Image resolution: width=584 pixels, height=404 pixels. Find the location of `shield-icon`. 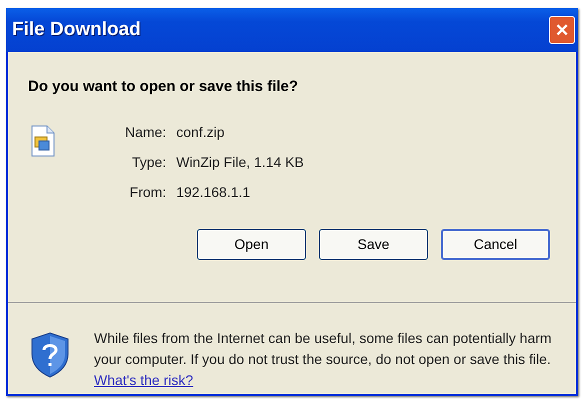

shield-icon is located at coordinates (50, 355).